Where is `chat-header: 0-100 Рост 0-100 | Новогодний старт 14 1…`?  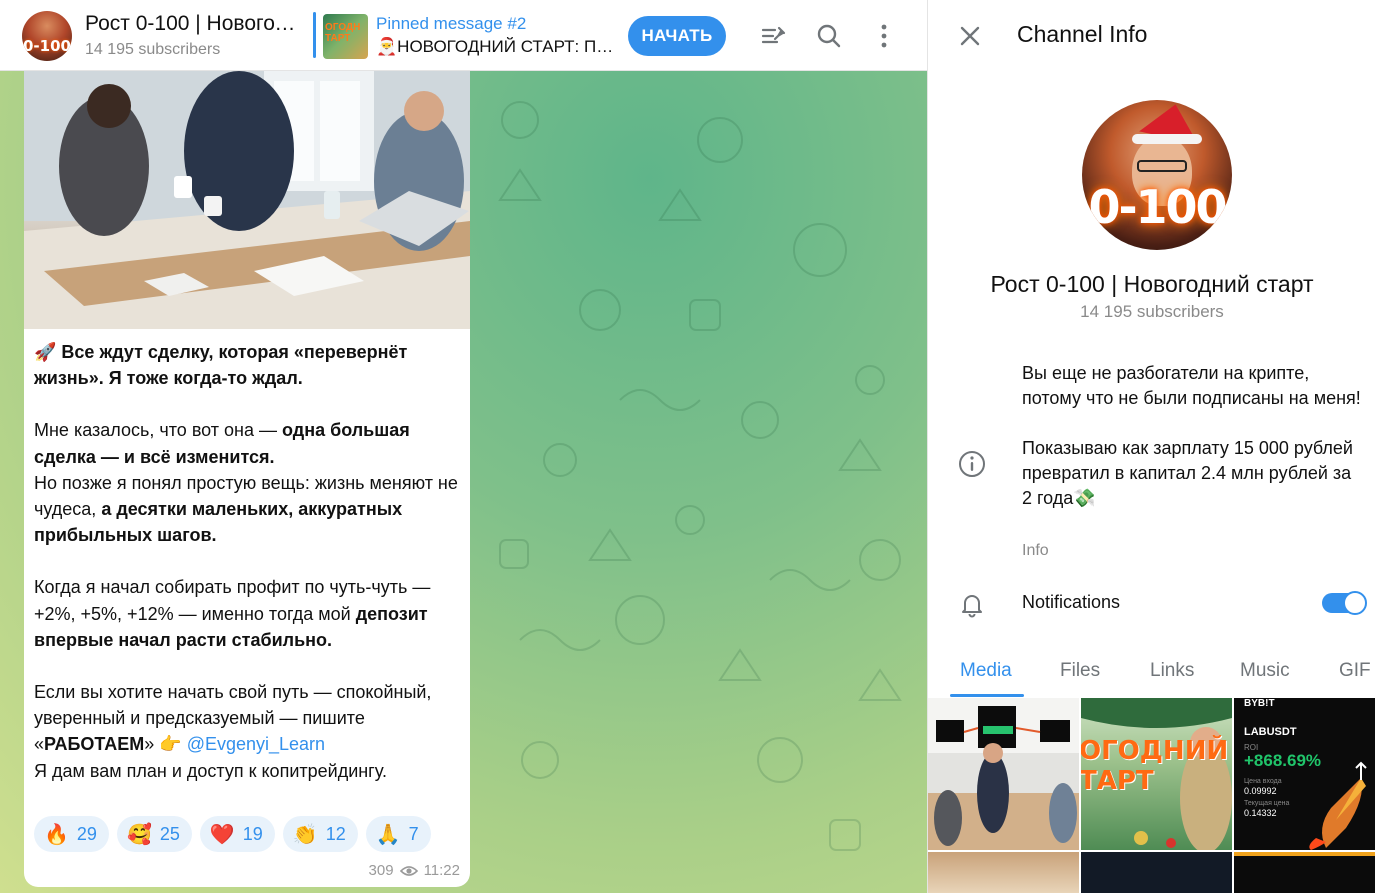 chat-header: 0-100 Рост 0-100 | Новогодний старт 14 1… is located at coordinates (463, 35).